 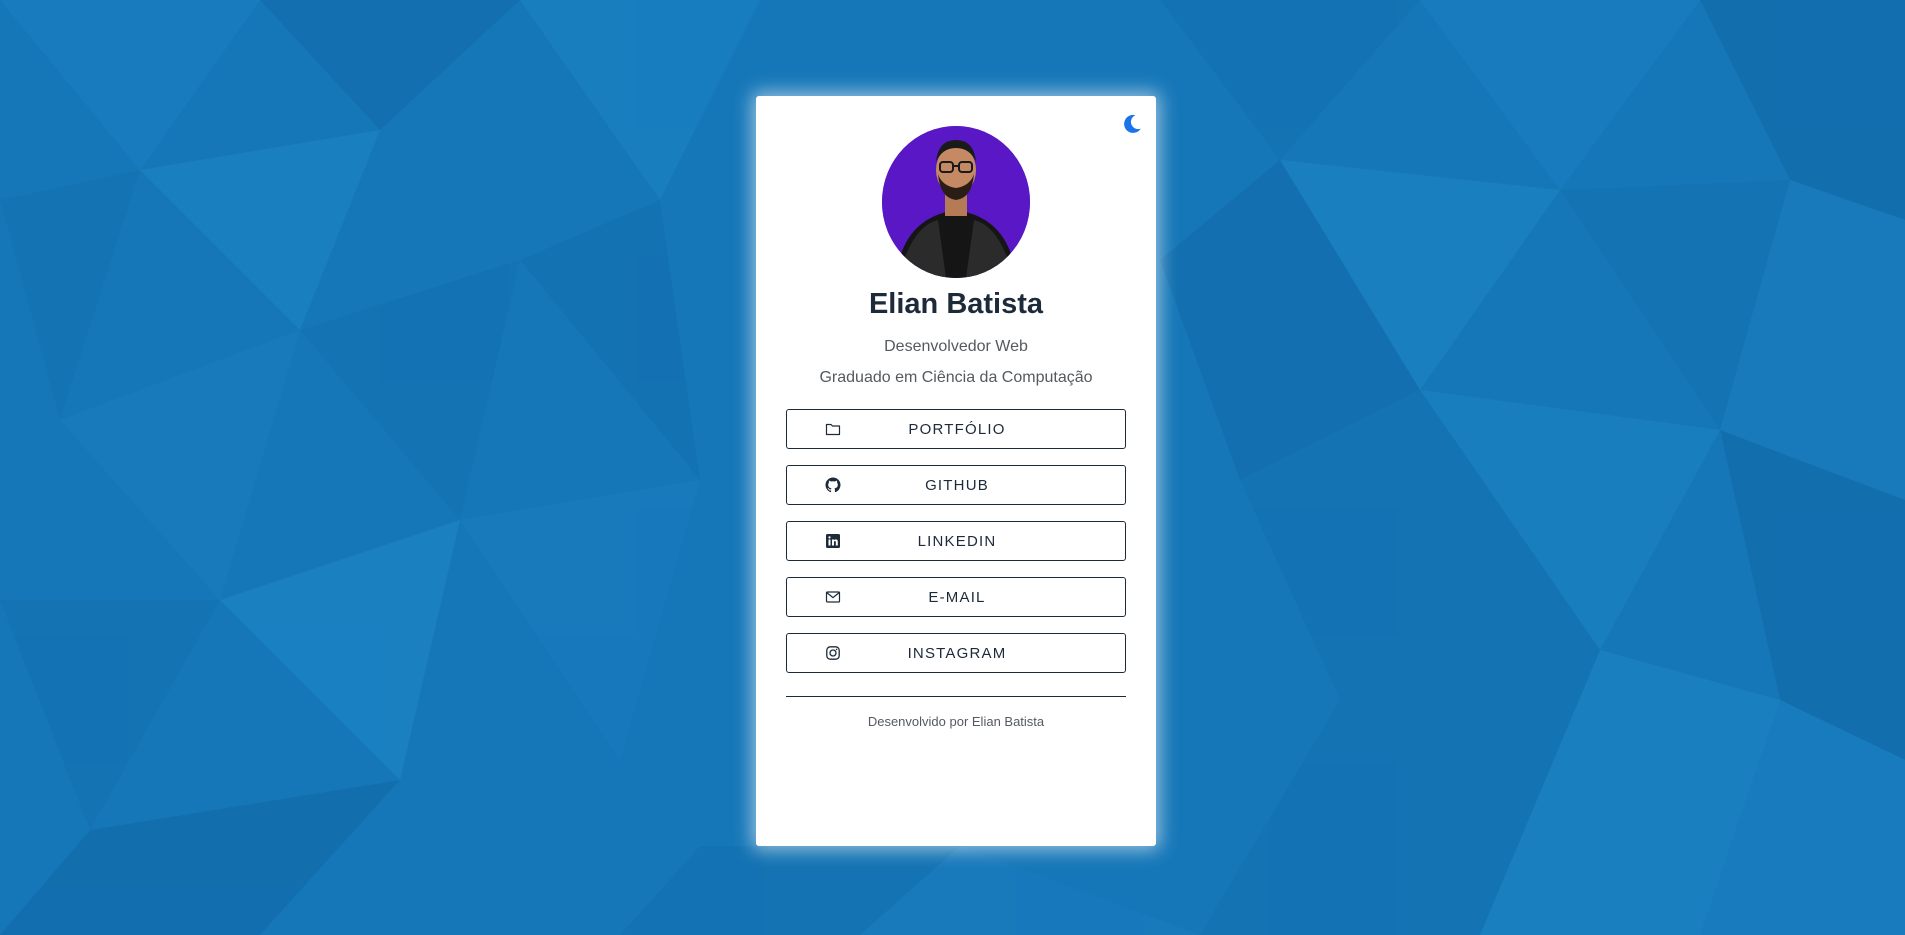 I want to click on github-button: GITHUB, so click(x=956, y=485).